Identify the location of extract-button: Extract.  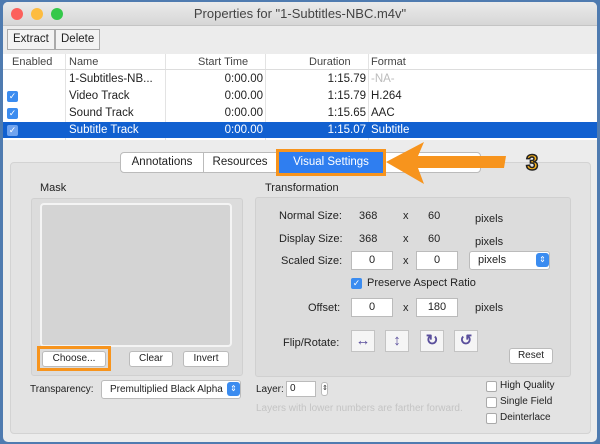
(31, 39).